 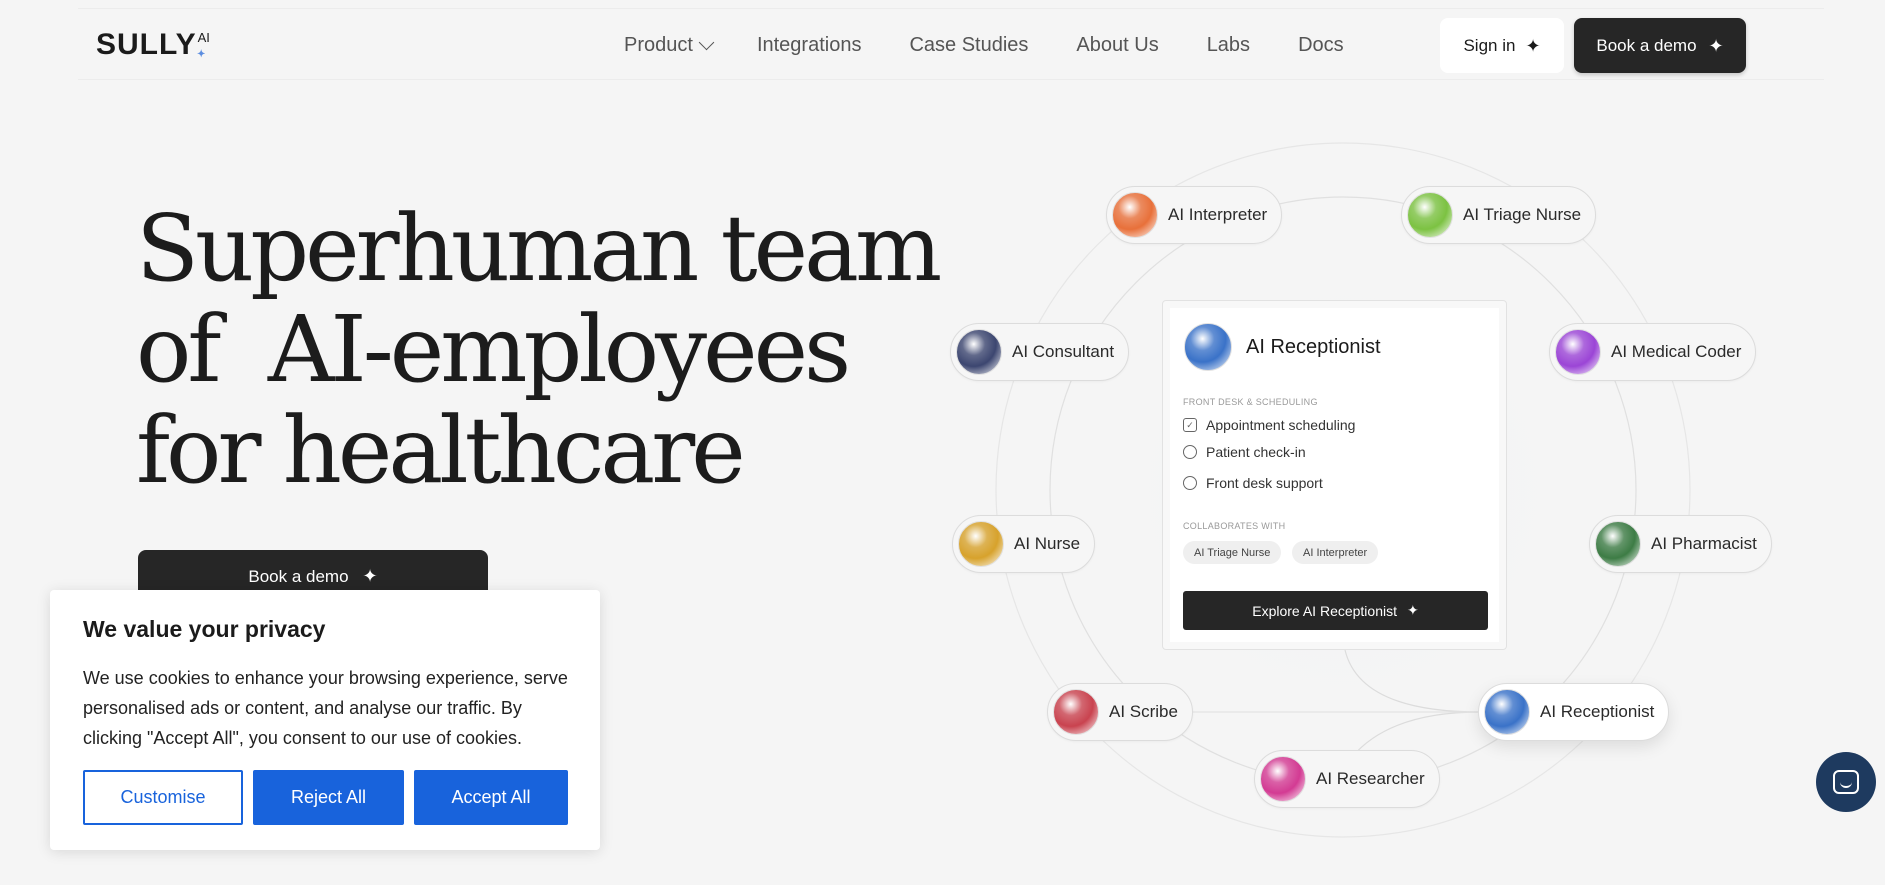 I want to click on nav-product-dropdown: Product, so click(x=669, y=45).